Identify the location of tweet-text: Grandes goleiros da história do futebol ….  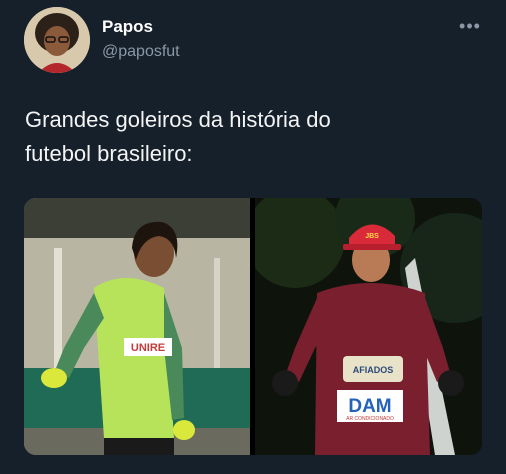
(255, 137).